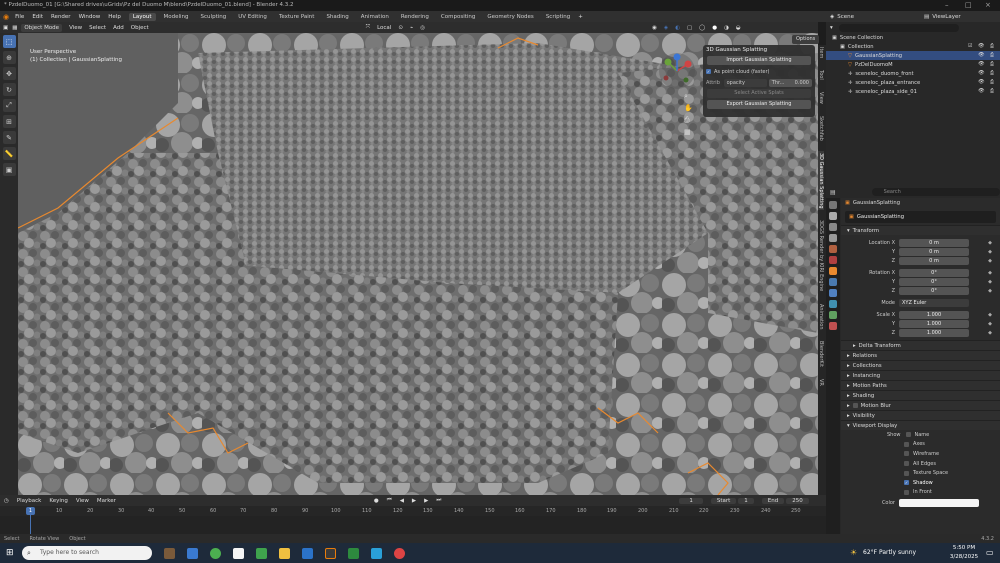  What do you see at coordinates (913, 73) in the screenshot?
I see `outliner-item-sceneloc-duomo-front: ✛ sceneloc_duomo_front 👁 ⎙` at bounding box center [913, 73].